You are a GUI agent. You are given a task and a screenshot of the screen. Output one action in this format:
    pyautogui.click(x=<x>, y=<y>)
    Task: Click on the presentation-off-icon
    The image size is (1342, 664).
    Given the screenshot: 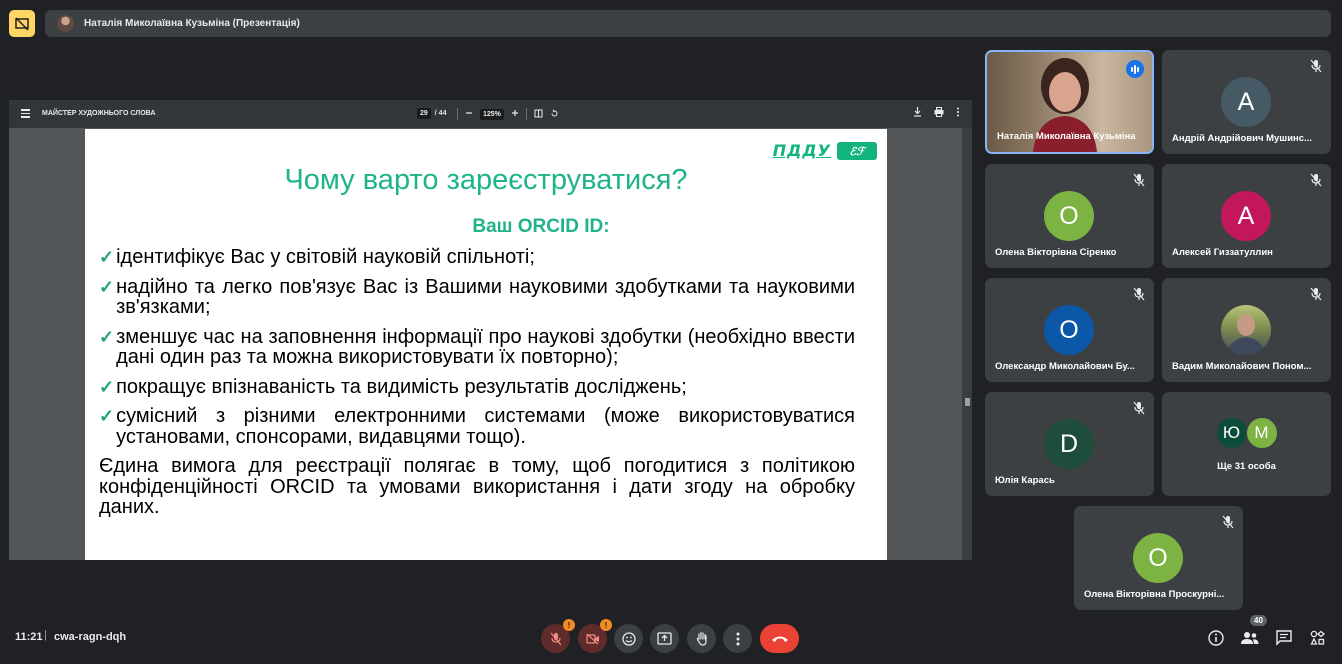 What is the action you would take?
    pyautogui.click(x=22, y=23)
    